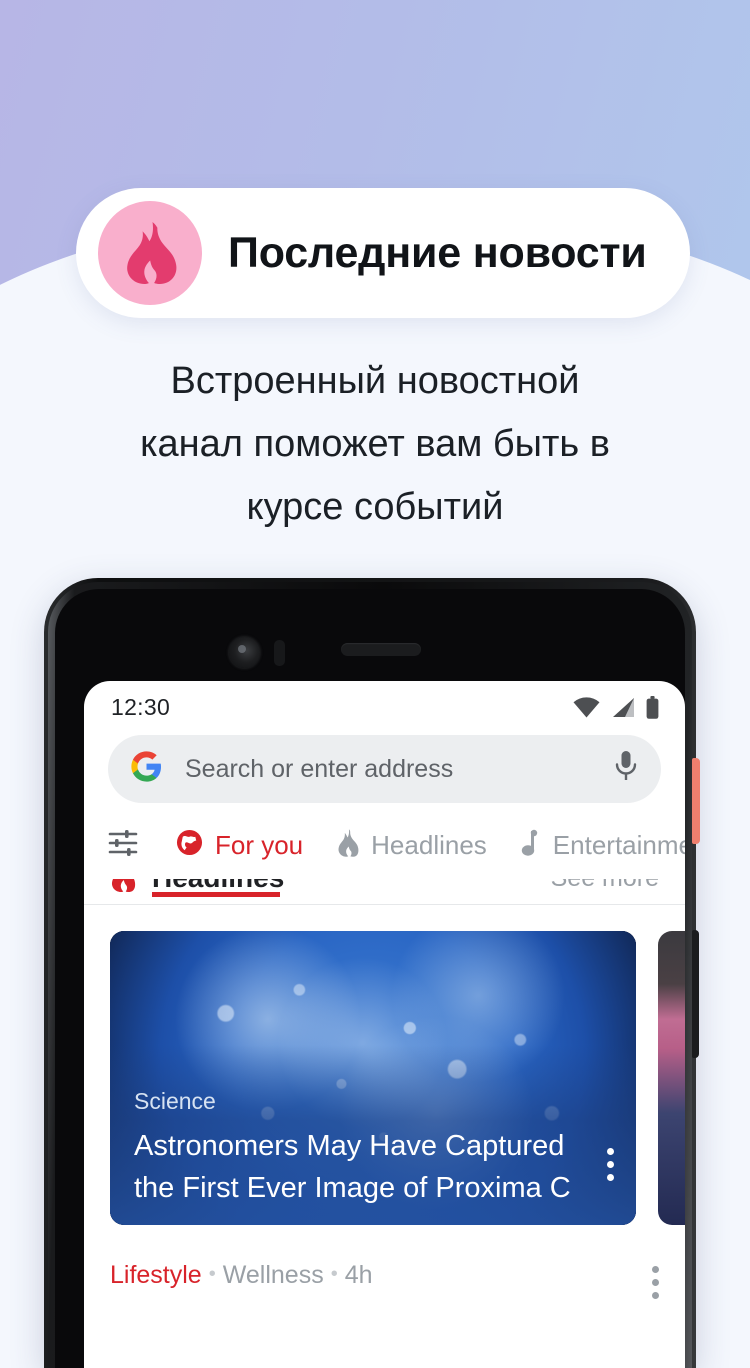  I want to click on proximity-sensor-icon, so click(279, 653).